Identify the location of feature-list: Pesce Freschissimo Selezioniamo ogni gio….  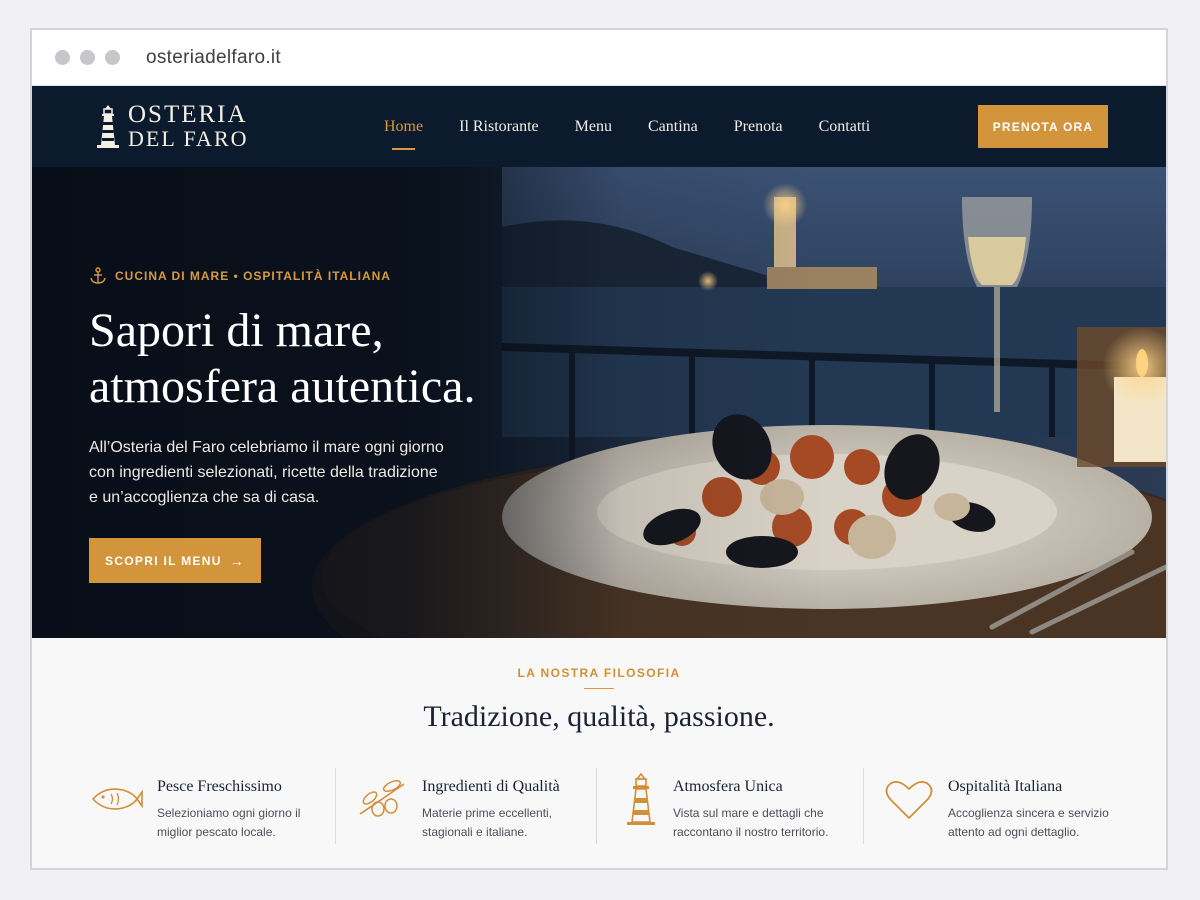
(599, 806).